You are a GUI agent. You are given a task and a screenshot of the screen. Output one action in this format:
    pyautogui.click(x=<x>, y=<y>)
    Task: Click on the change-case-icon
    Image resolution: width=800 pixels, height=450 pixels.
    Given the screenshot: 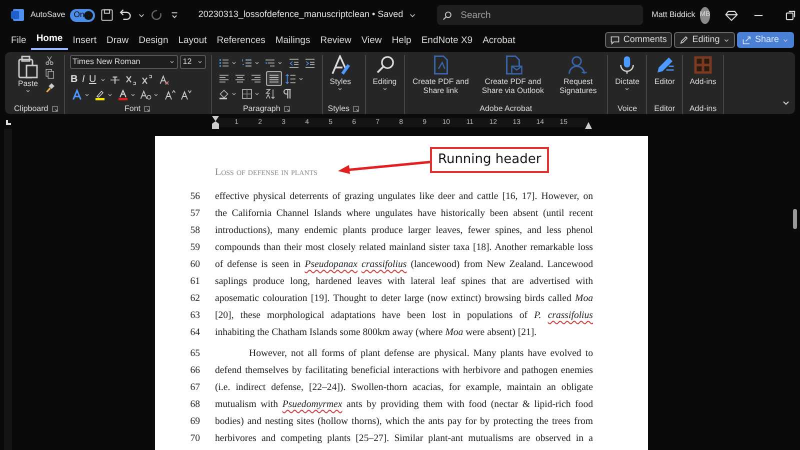 What is the action you would take?
    pyautogui.click(x=146, y=94)
    